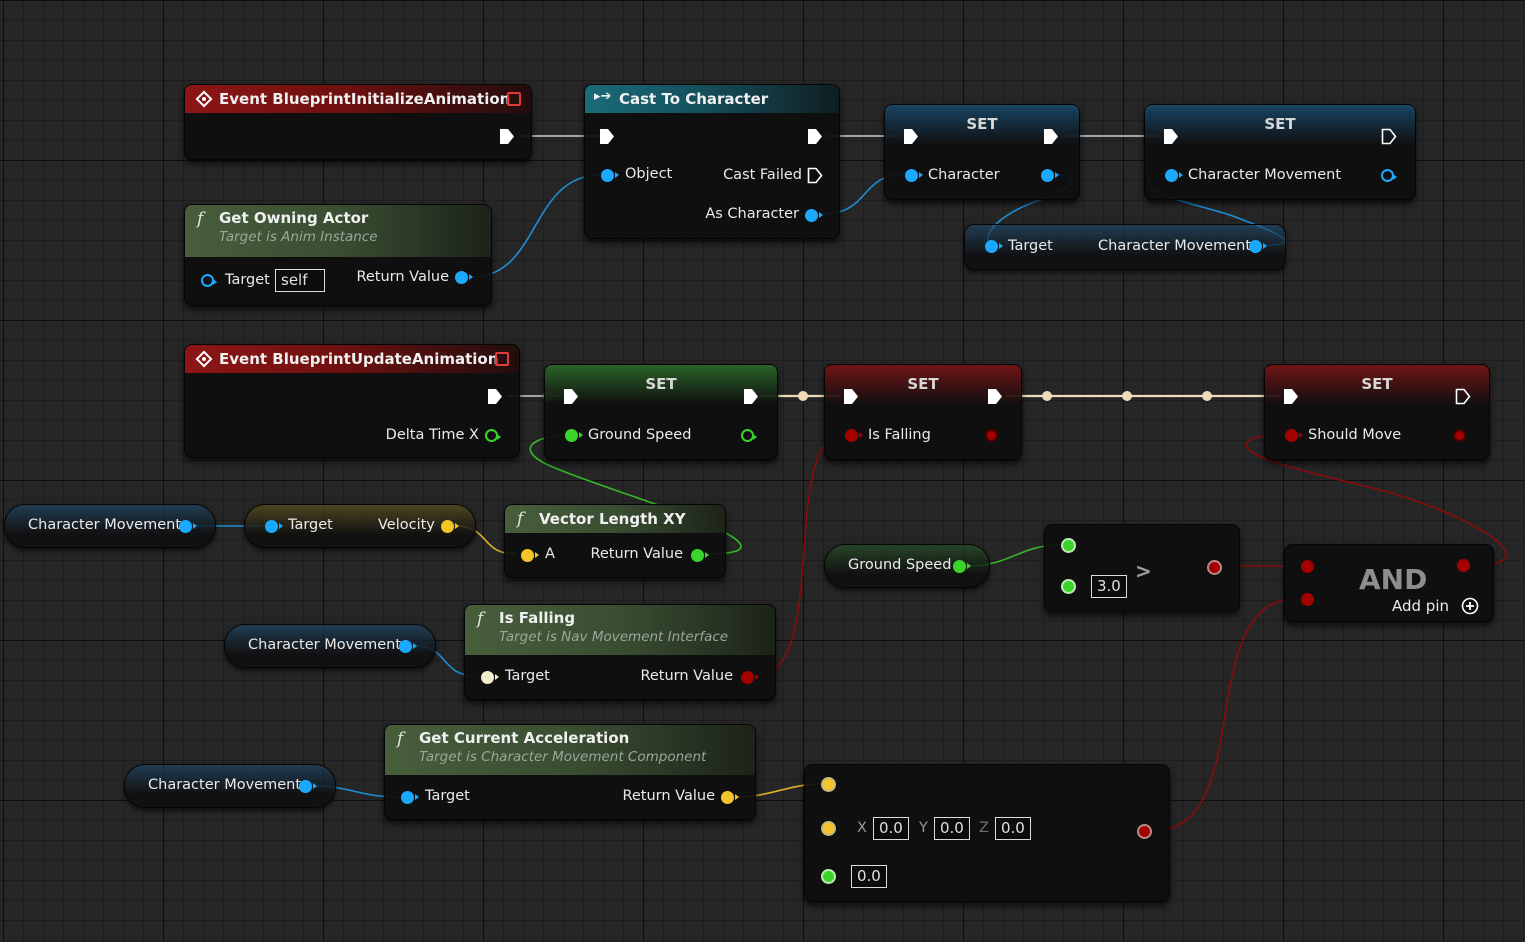  What do you see at coordinates (1280, 152) in the screenshot?
I see `set-character-movement-node: SET Character Movement` at bounding box center [1280, 152].